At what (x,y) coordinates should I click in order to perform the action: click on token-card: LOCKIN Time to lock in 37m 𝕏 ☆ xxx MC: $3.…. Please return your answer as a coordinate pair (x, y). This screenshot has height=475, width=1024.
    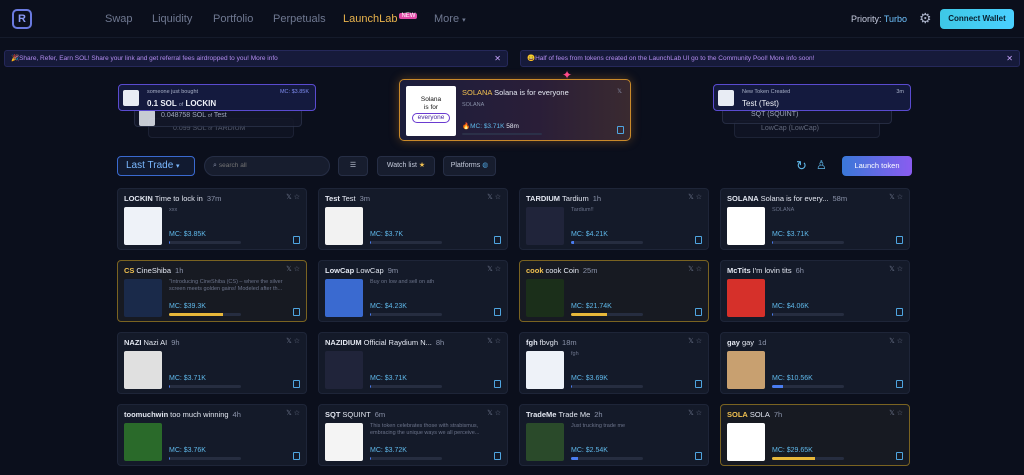
    Looking at the image, I should click on (212, 219).